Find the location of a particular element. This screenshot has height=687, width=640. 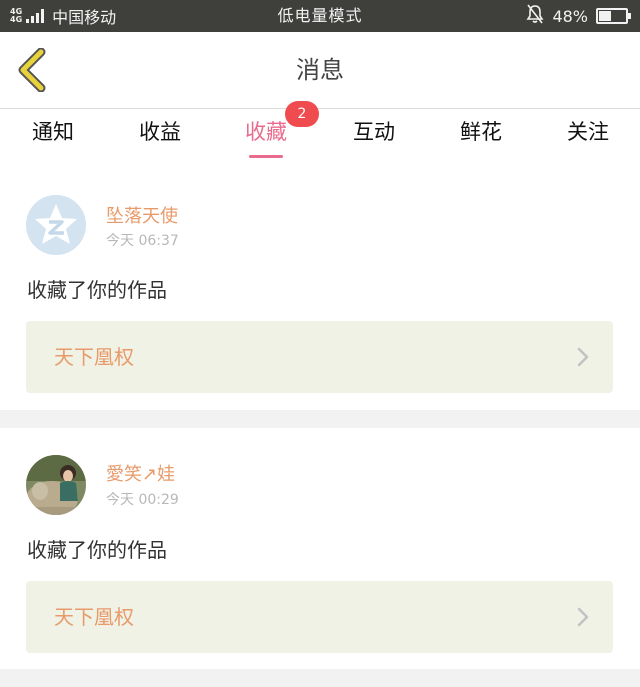

timestamp: 今天 00:29 is located at coordinates (142, 500).